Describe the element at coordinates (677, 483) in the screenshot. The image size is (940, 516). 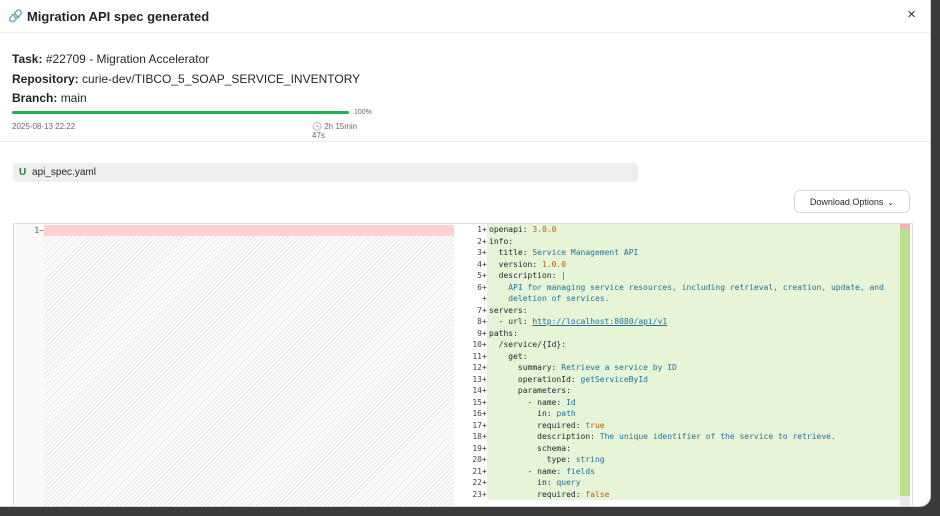
I see `diff-added-line: 22+ in: query` at that location.